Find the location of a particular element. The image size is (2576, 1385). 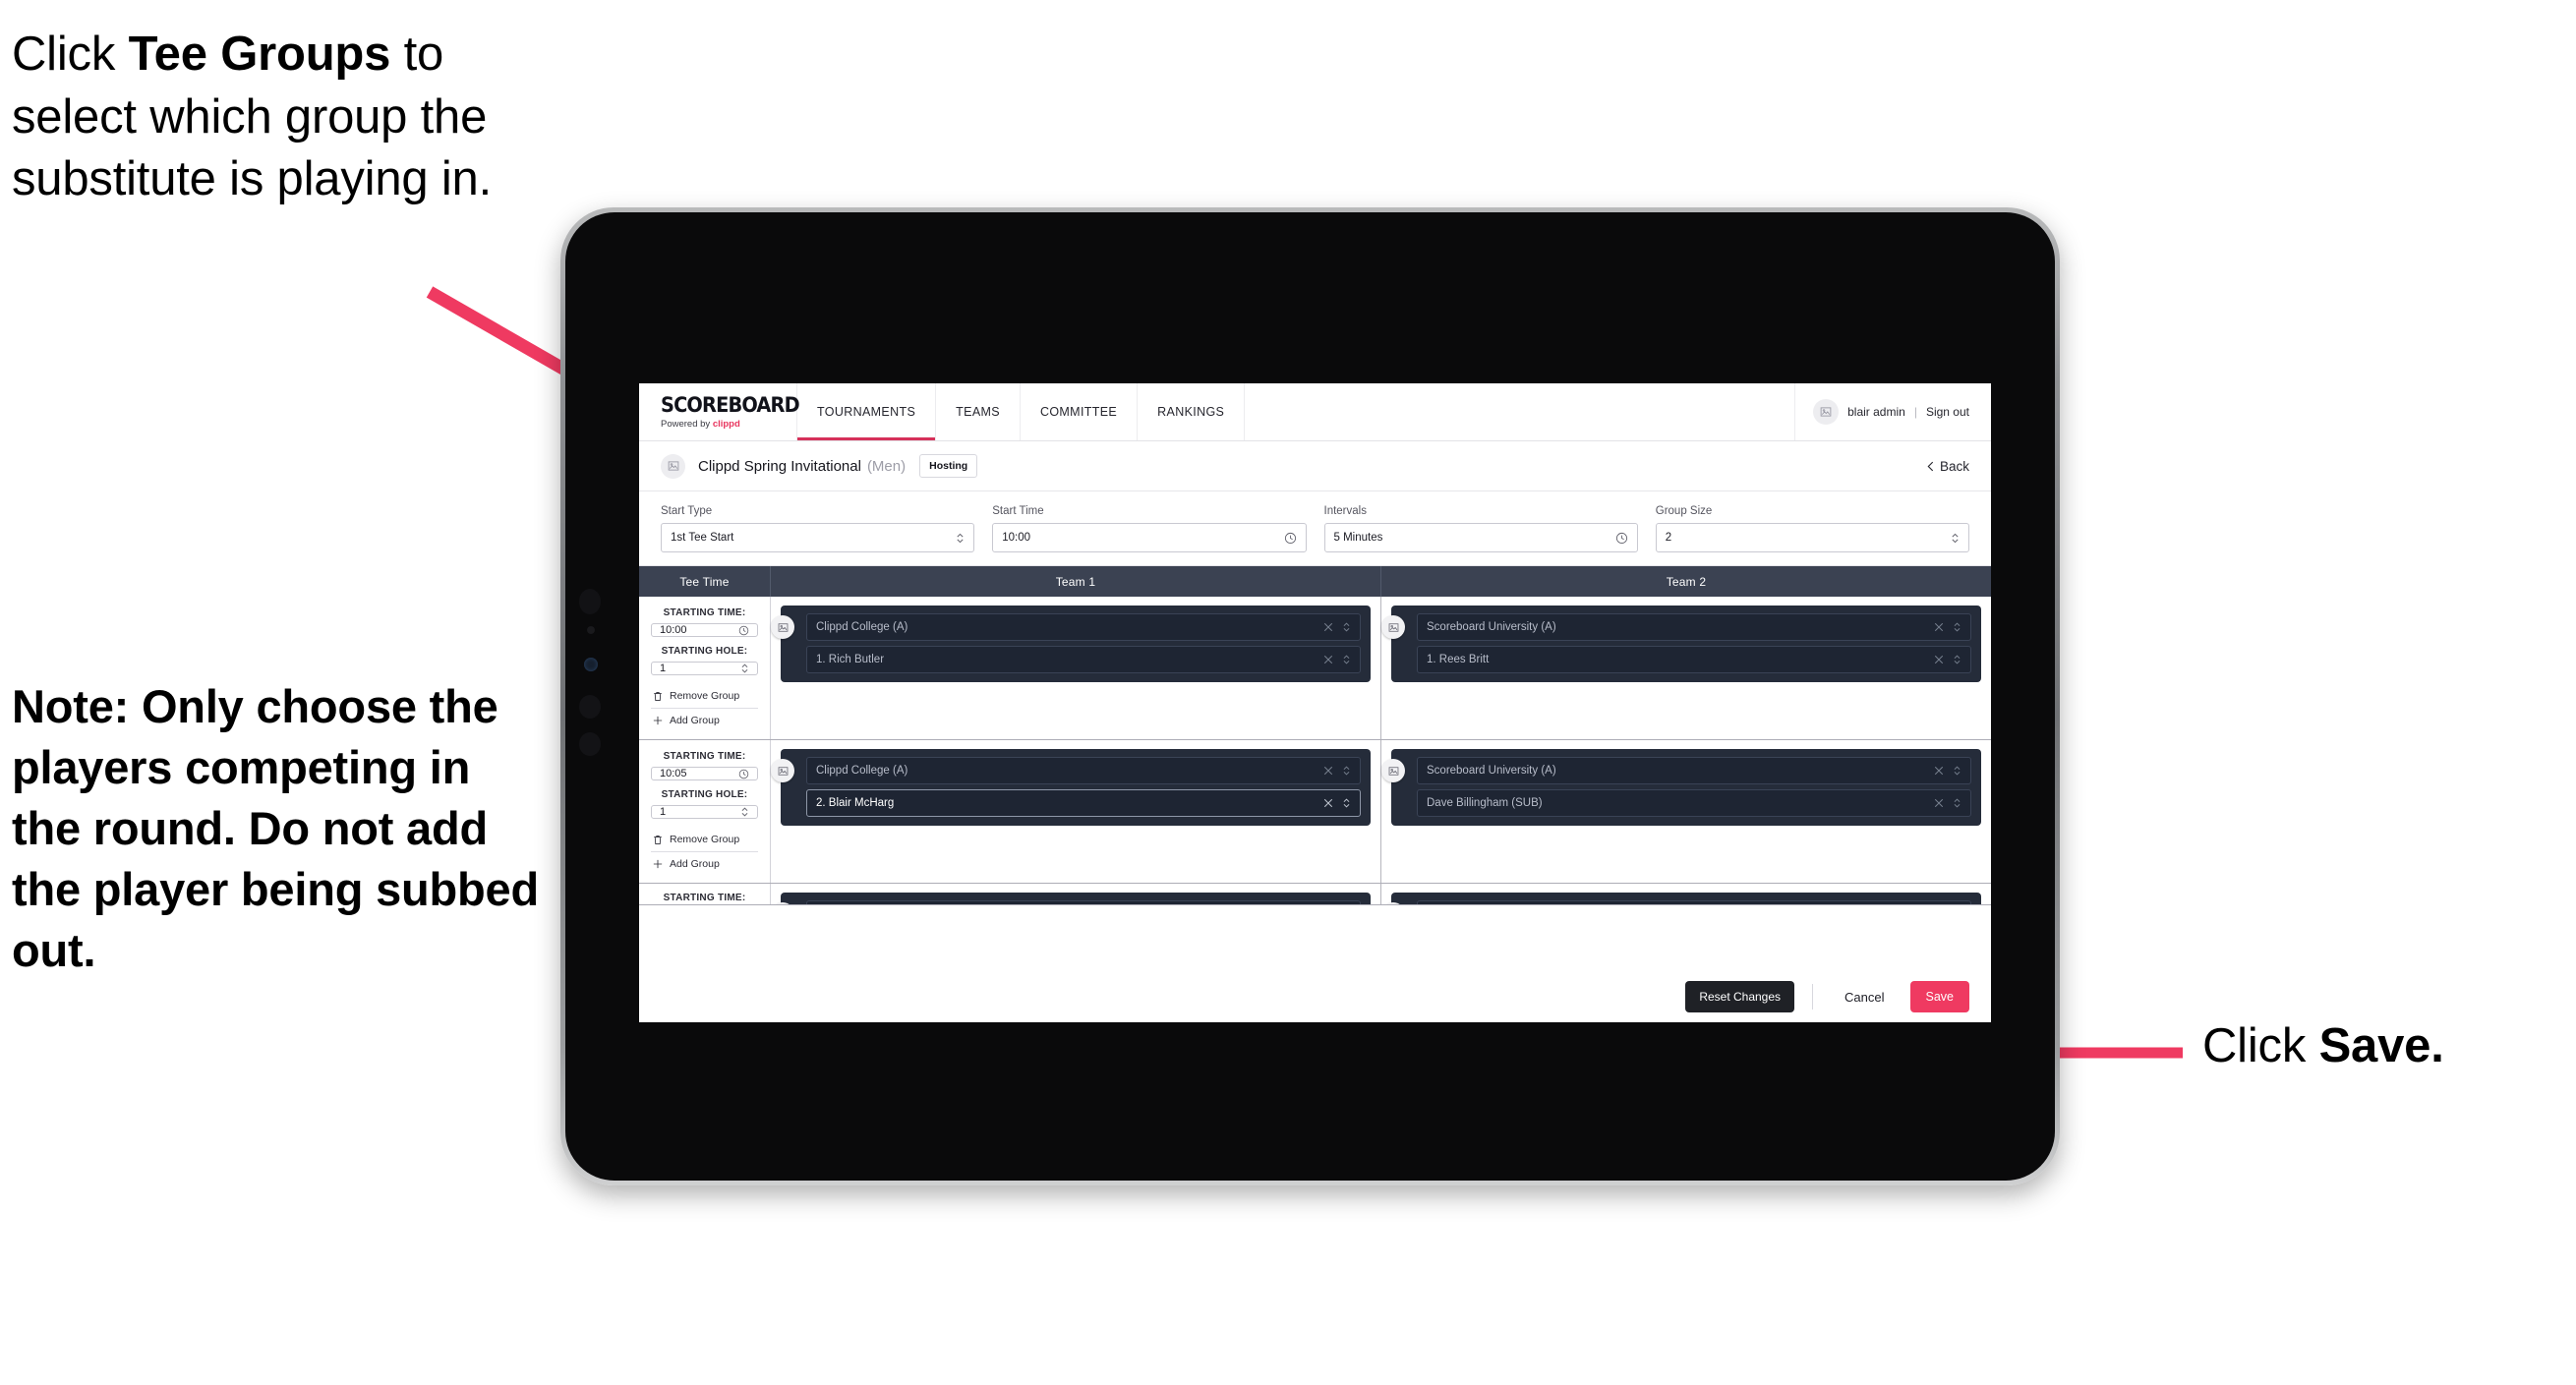

field-start-type: Start Type 1st Tee Start is located at coordinates (818, 528).